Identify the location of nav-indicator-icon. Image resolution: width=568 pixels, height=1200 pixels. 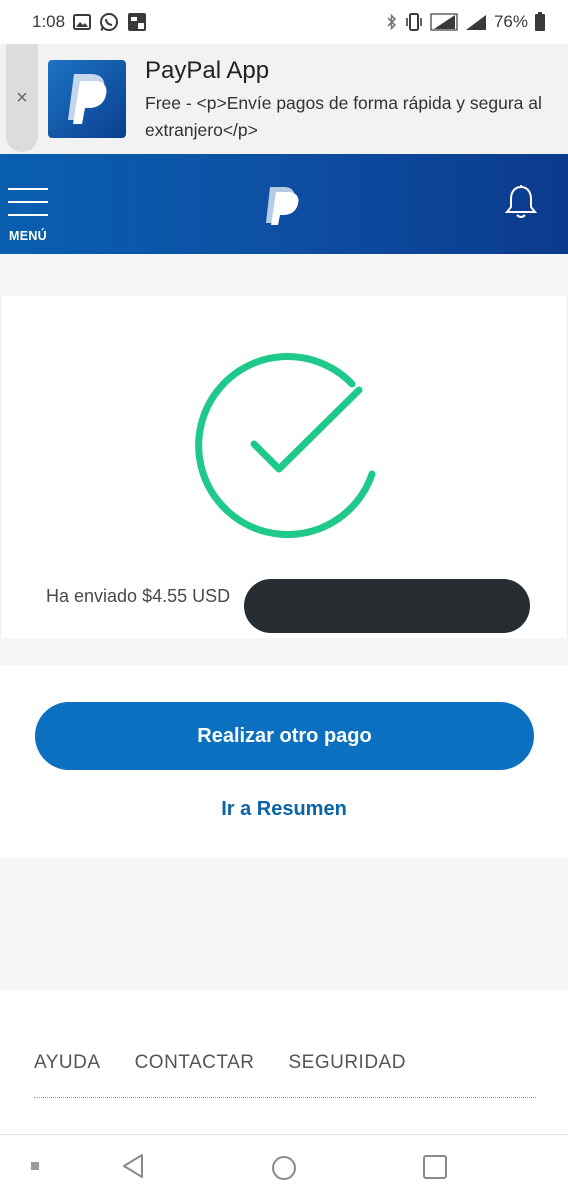
(35, 1166).